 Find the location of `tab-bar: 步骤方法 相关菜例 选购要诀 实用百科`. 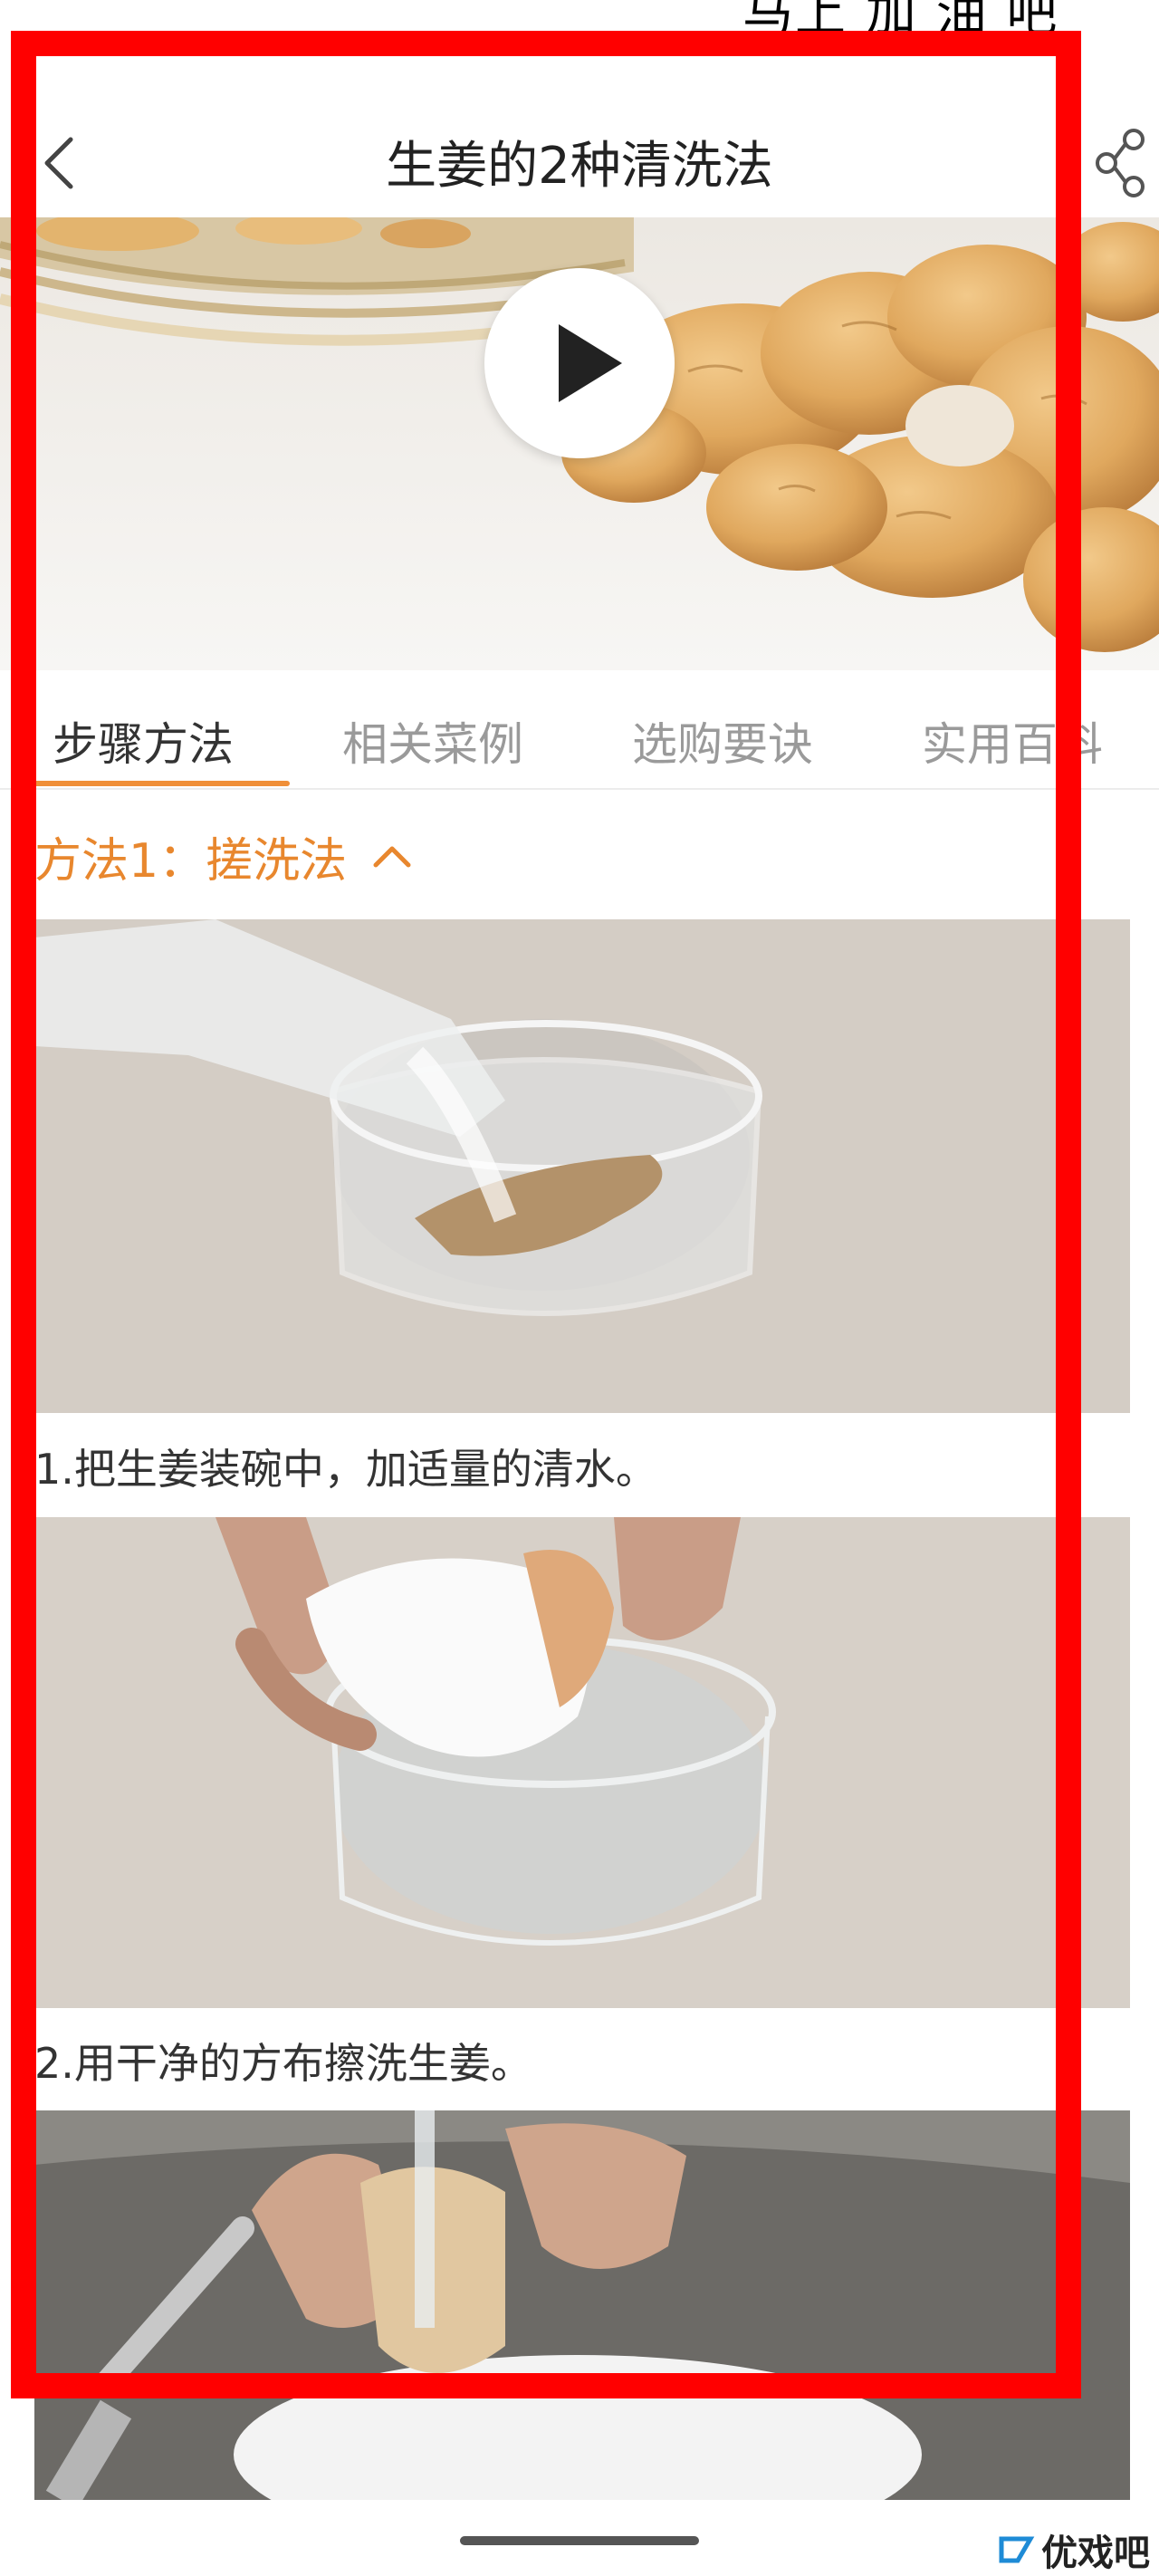

tab-bar: 步骤方法 相关菜例 选购要诀 实用百科 is located at coordinates (579, 730).